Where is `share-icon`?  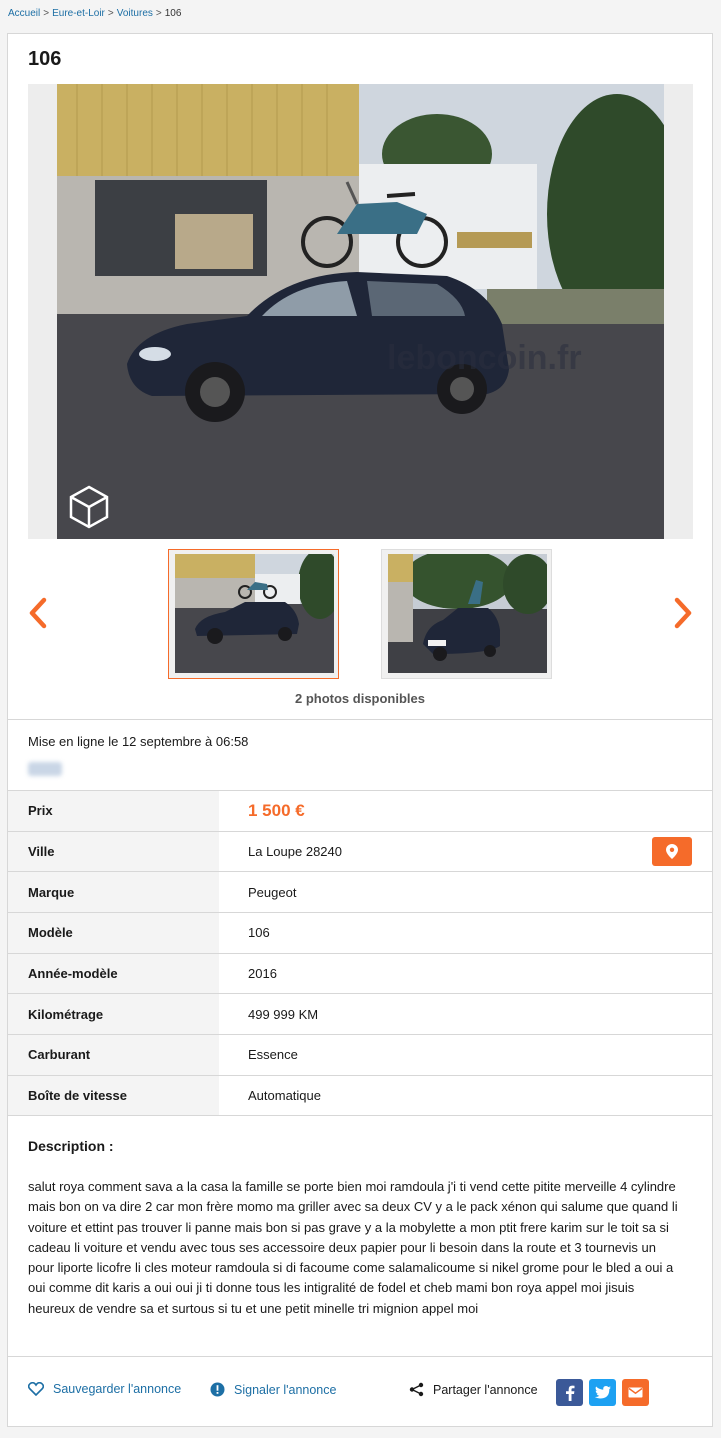
share-icon is located at coordinates (416, 1389).